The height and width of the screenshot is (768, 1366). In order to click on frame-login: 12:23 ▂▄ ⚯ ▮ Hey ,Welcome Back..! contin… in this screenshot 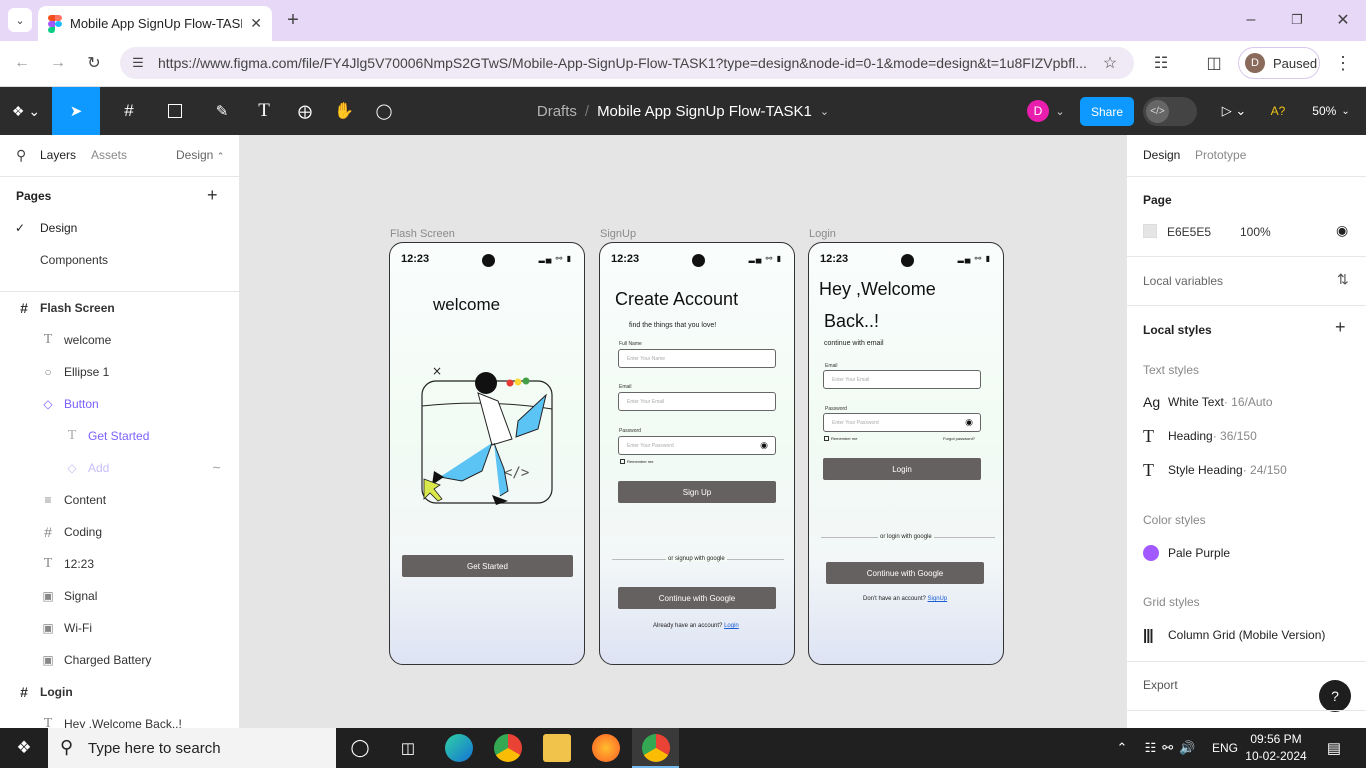, I will do `click(906, 453)`.